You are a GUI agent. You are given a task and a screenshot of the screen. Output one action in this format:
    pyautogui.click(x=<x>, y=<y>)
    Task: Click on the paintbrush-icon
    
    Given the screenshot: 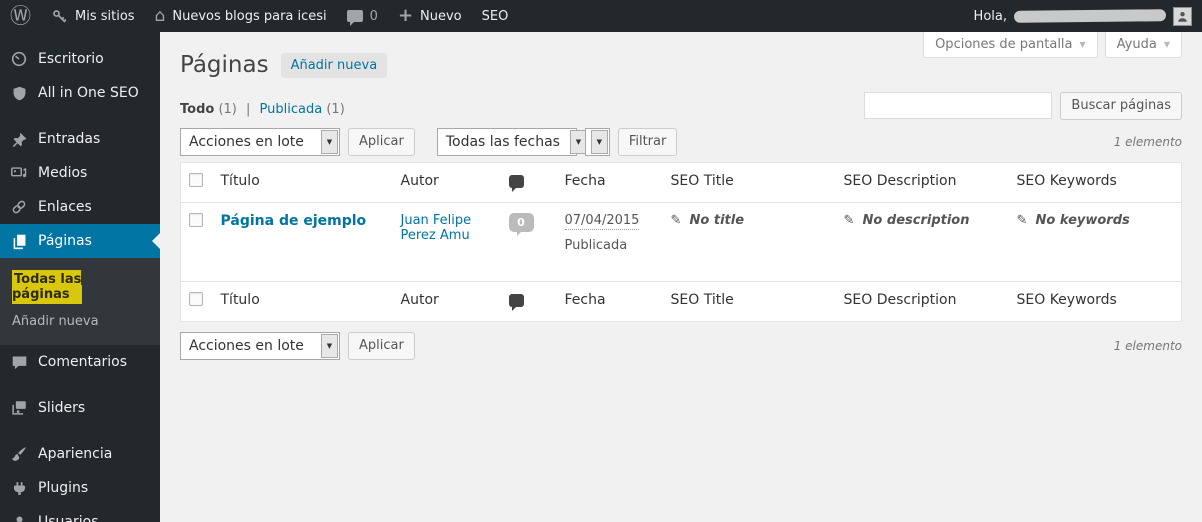 What is the action you would take?
    pyautogui.click(x=19, y=454)
    